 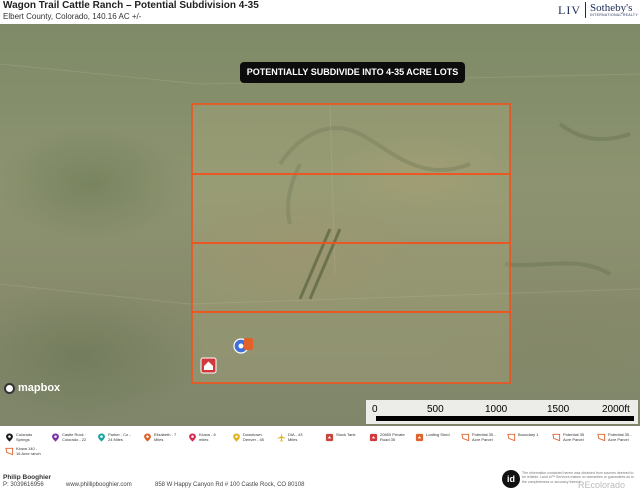 I want to click on legend-item: Kiowa 140 - 16 Acre ranch, so click(x=23, y=451).